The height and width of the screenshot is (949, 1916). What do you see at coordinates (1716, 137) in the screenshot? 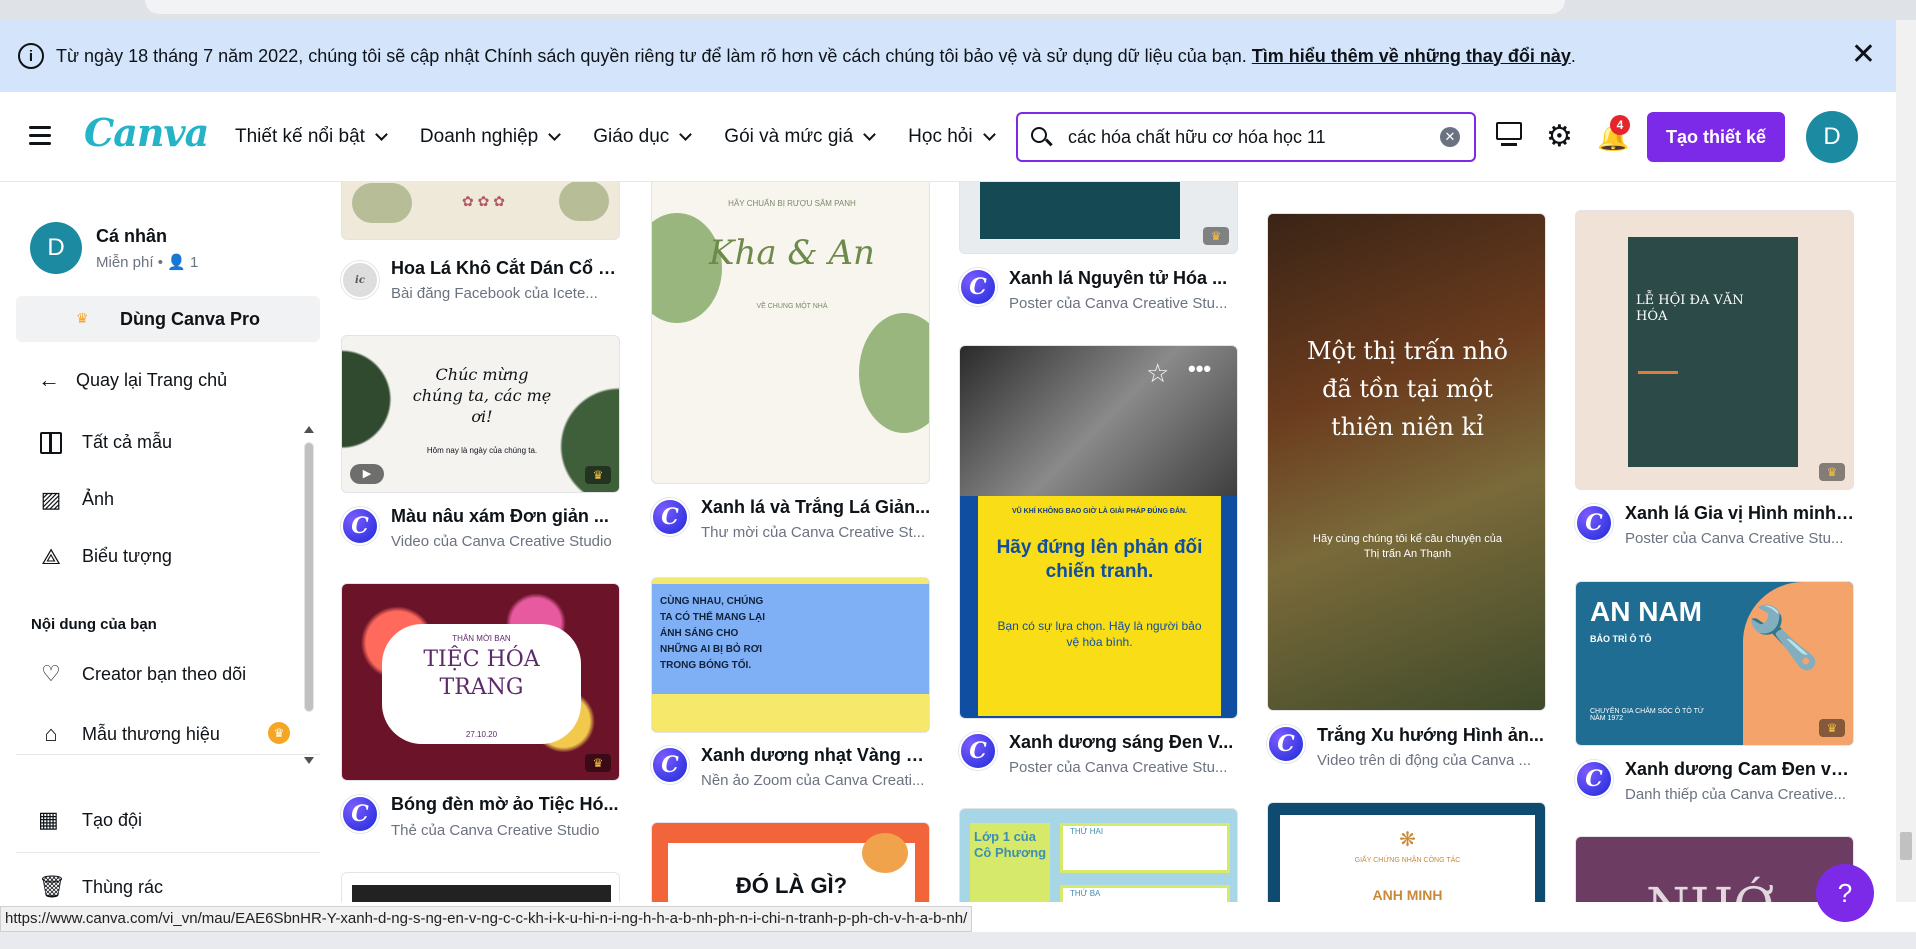
I see `create-design-button: Tạo thiết kế` at bounding box center [1716, 137].